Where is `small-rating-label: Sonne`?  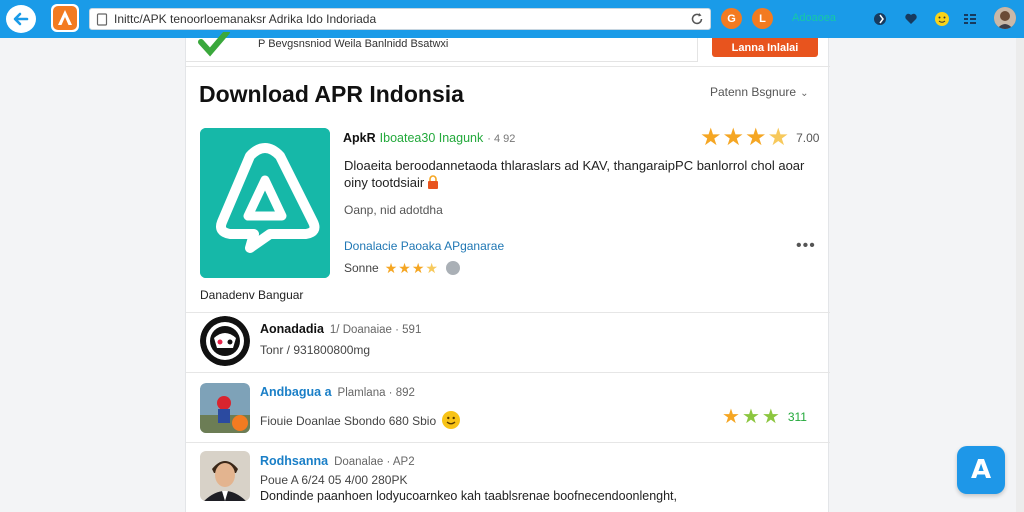
small-rating-label: Sonne is located at coordinates (361, 268).